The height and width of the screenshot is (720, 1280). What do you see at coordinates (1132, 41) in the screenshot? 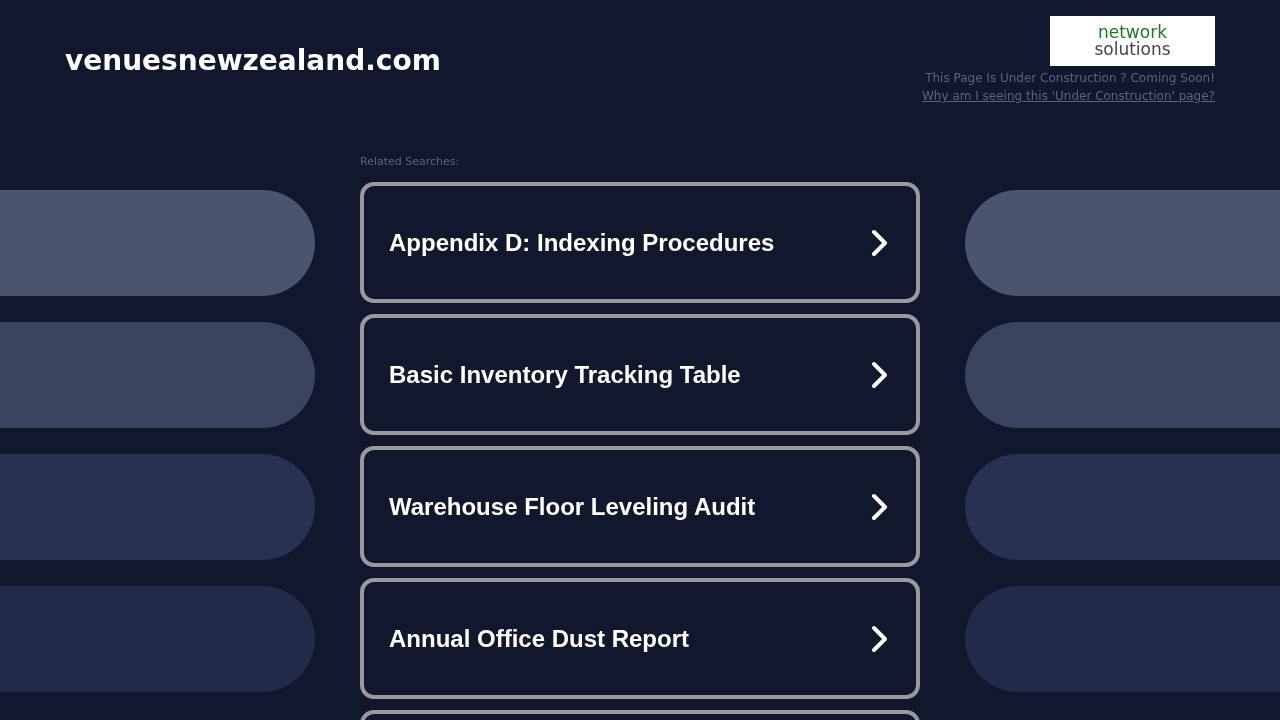
I see `network-solutions-logo: network solutions` at bounding box center [1132, 41].